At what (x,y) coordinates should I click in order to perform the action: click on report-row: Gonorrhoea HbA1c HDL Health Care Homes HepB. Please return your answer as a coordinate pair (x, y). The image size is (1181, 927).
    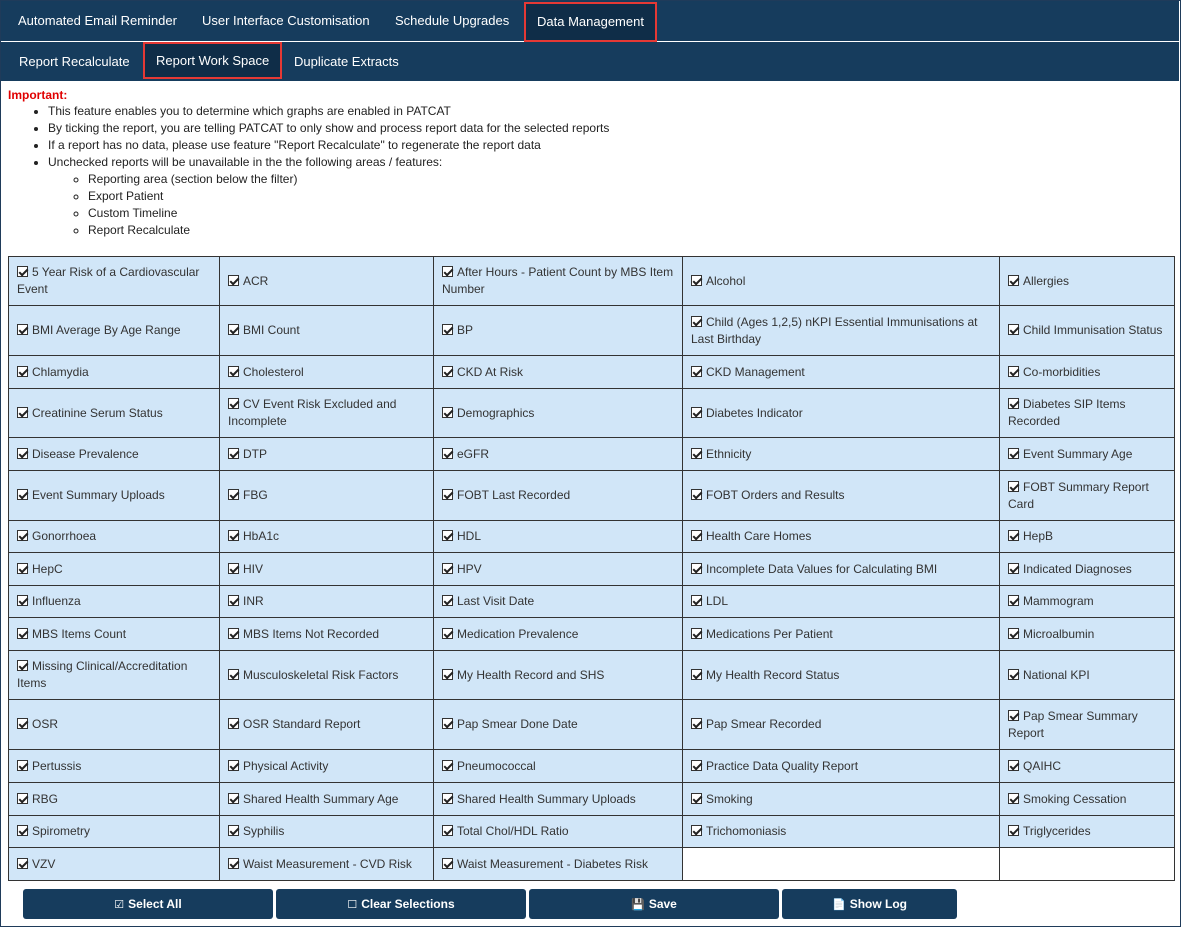
    Looking at the image, I should click on (591, 536).